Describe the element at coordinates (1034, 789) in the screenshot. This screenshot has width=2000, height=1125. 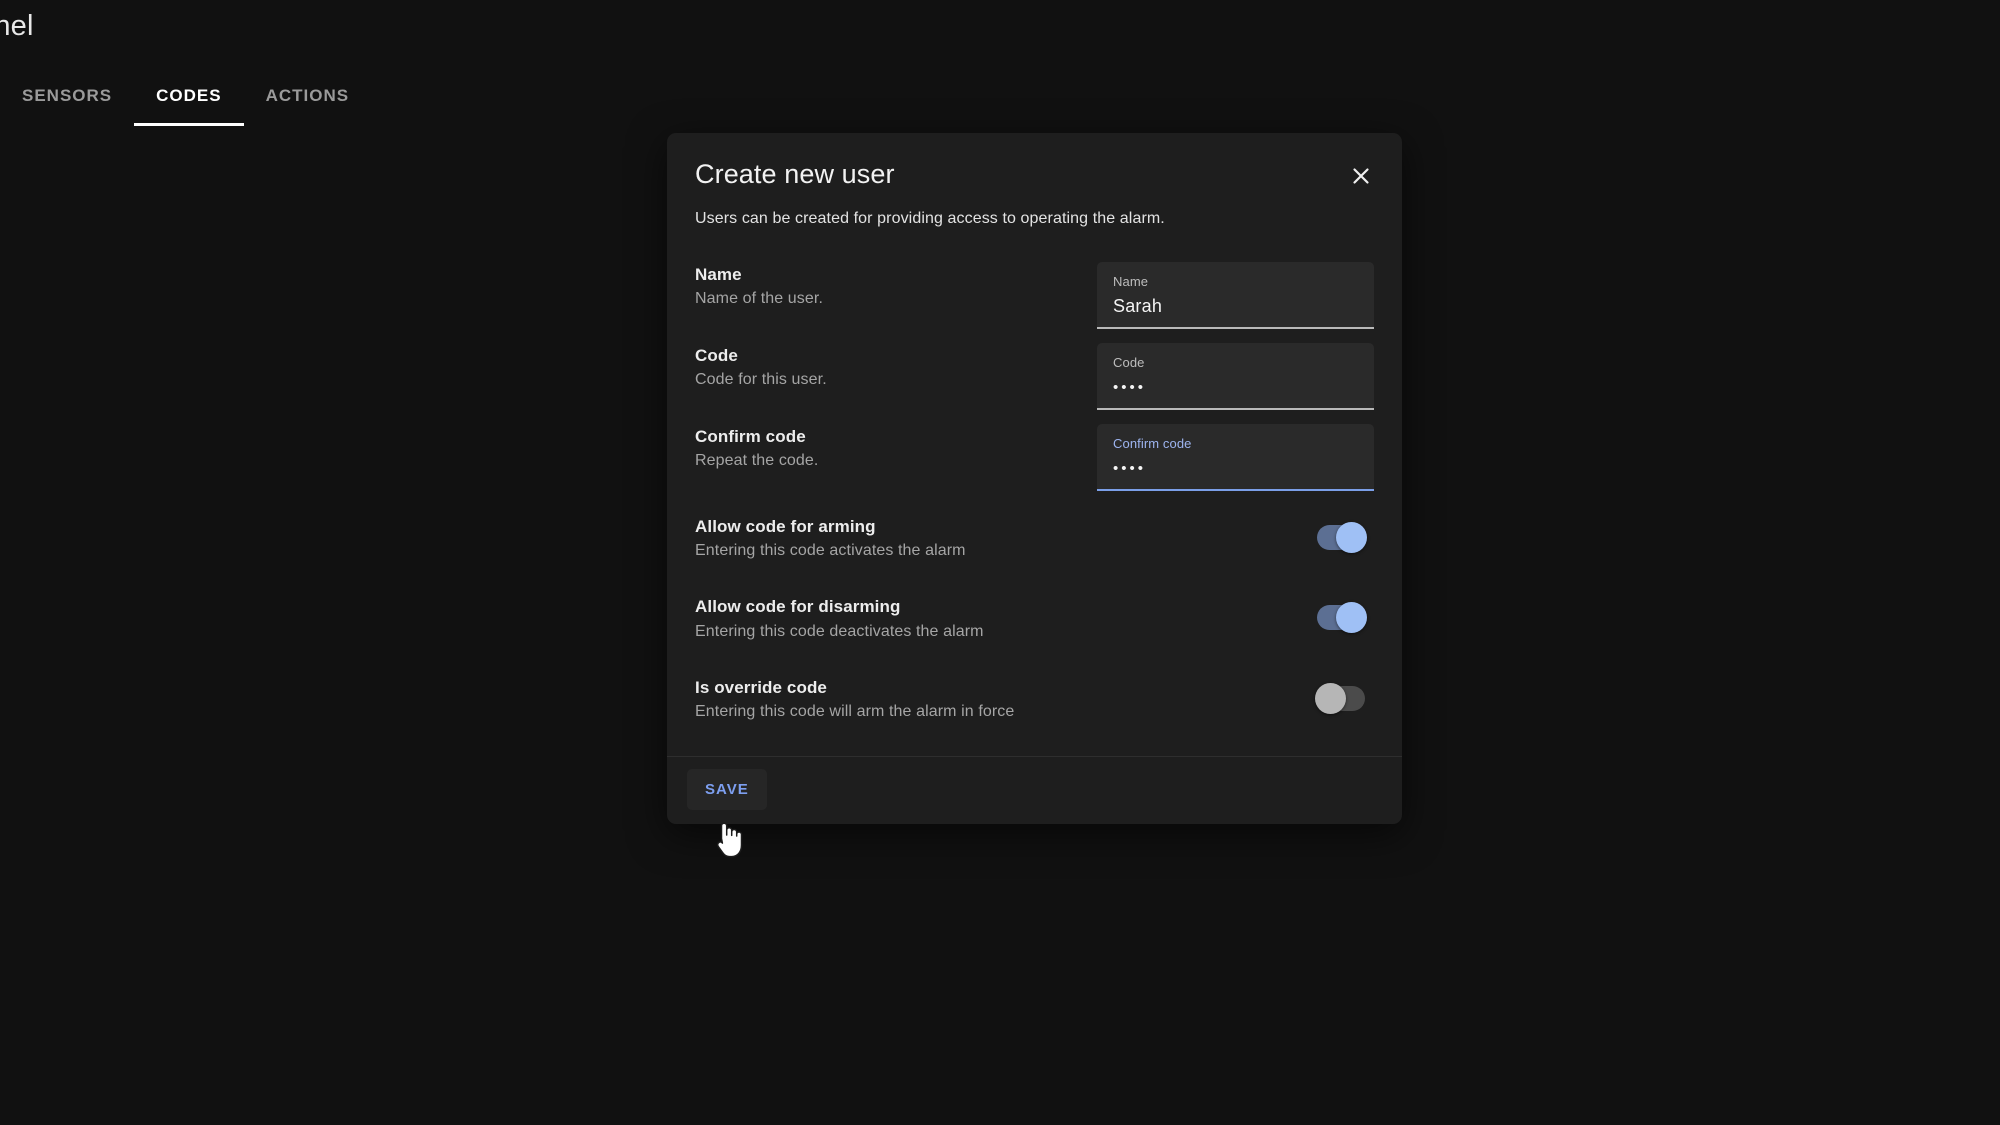
I see `dialog-footer: SAVE` at that location.